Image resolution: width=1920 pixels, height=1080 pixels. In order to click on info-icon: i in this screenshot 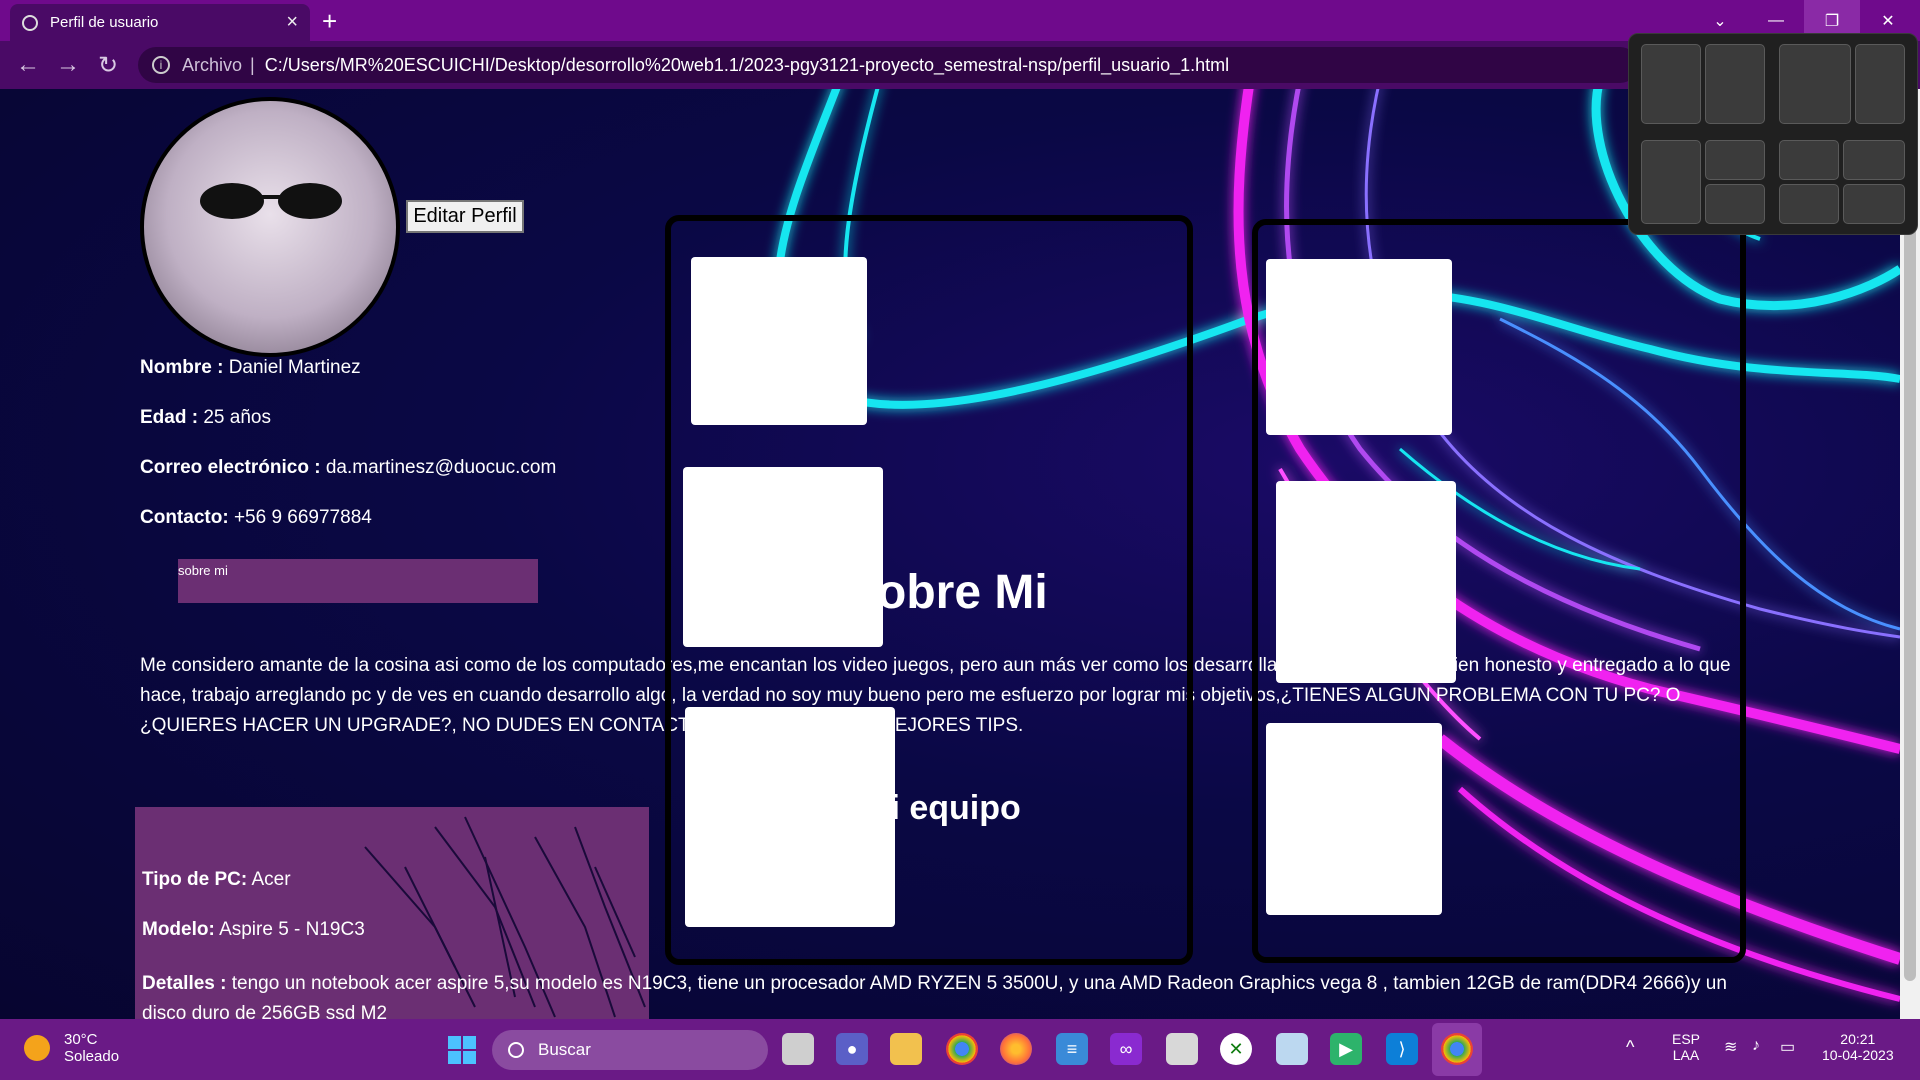, I will do `click(161, 65)`.